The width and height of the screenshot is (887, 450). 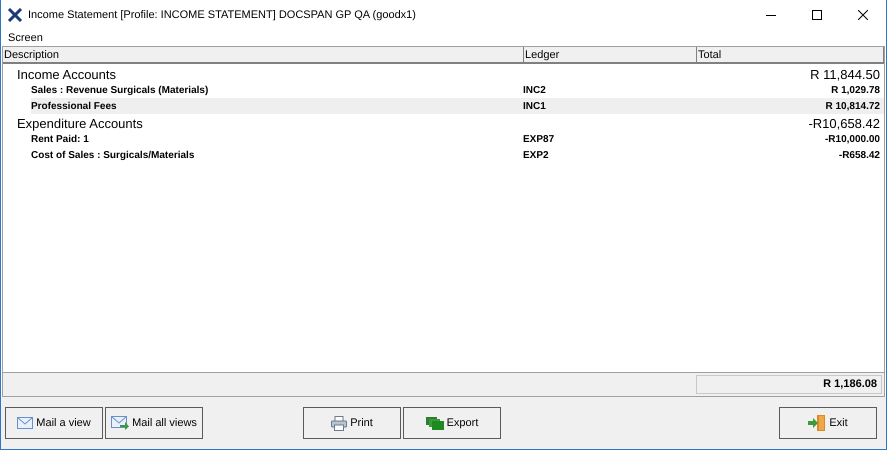 What do you see at coordinates (536, 155) in the screenshot?
I see `ledger-code: EXP2` at bounding box center [536, 155].